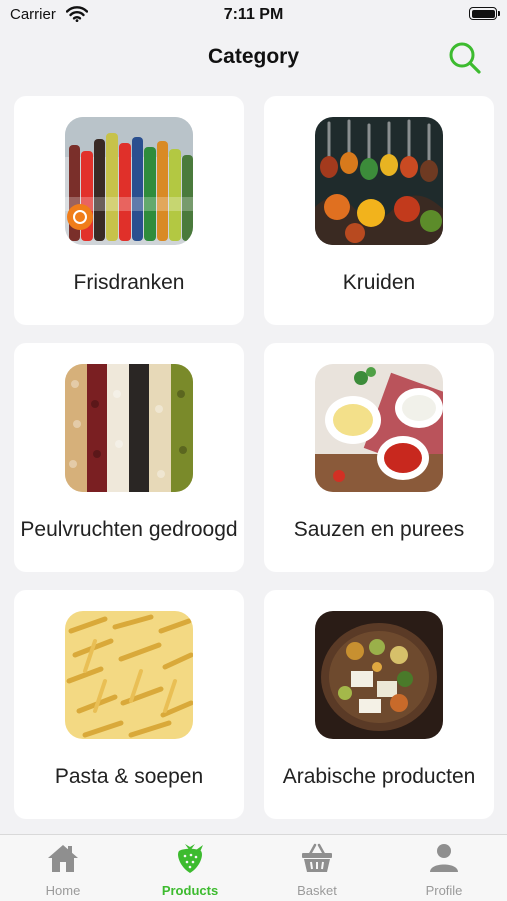  I want to click on arabic-products-image, so click(379, 675).